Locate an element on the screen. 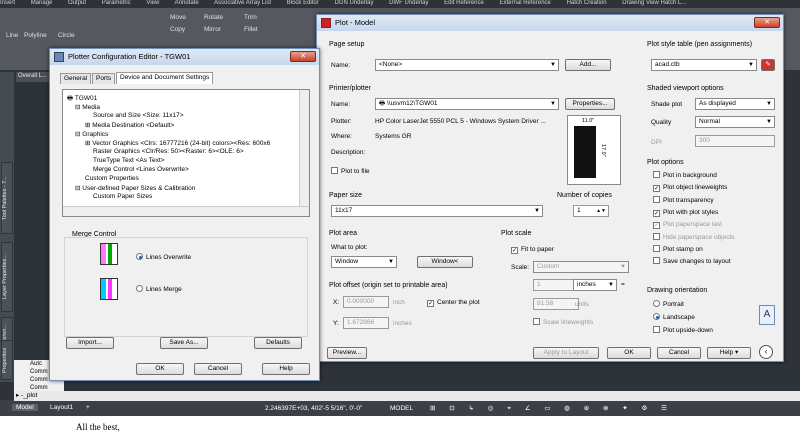  tab-device-settings: Device and Document Settings is located at coordinates (165, 78).